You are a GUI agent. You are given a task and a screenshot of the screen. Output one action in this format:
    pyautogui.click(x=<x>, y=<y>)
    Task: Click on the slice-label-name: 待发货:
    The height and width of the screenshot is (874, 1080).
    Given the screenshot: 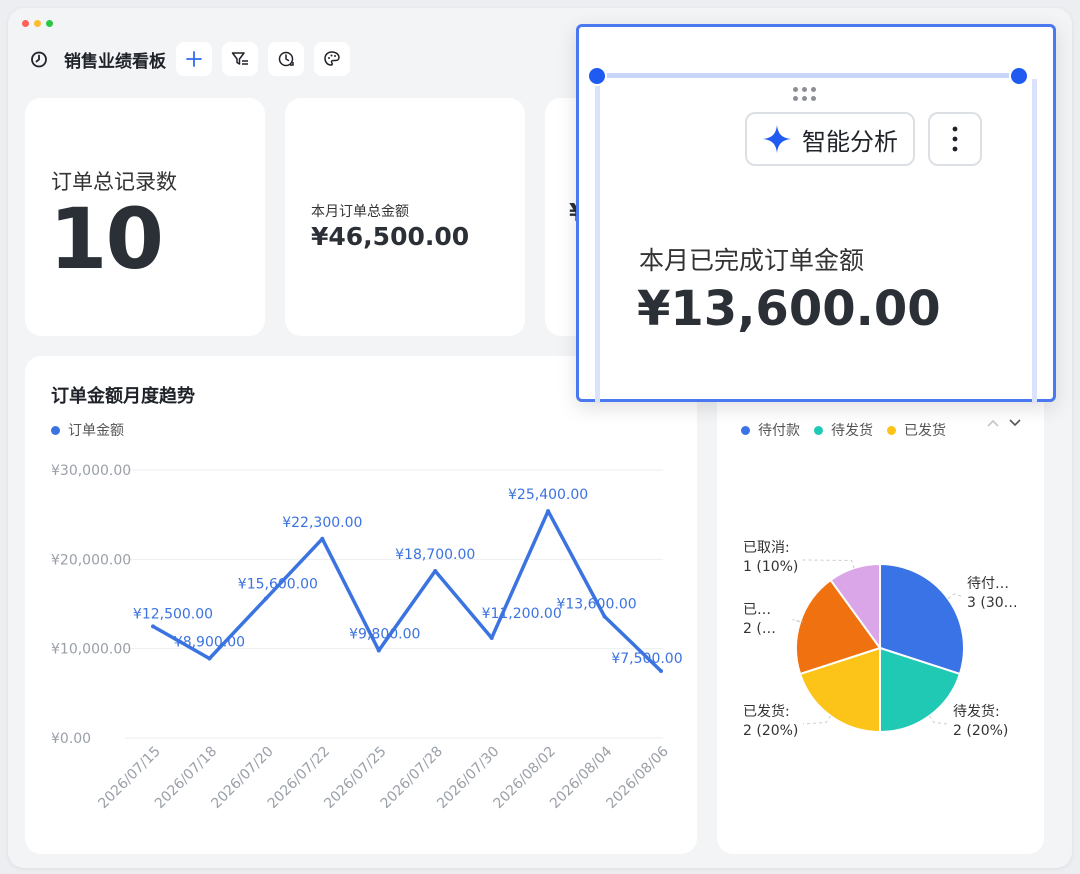 What is the action you would take?
    pyautogui.click(x=976, y=711)
    